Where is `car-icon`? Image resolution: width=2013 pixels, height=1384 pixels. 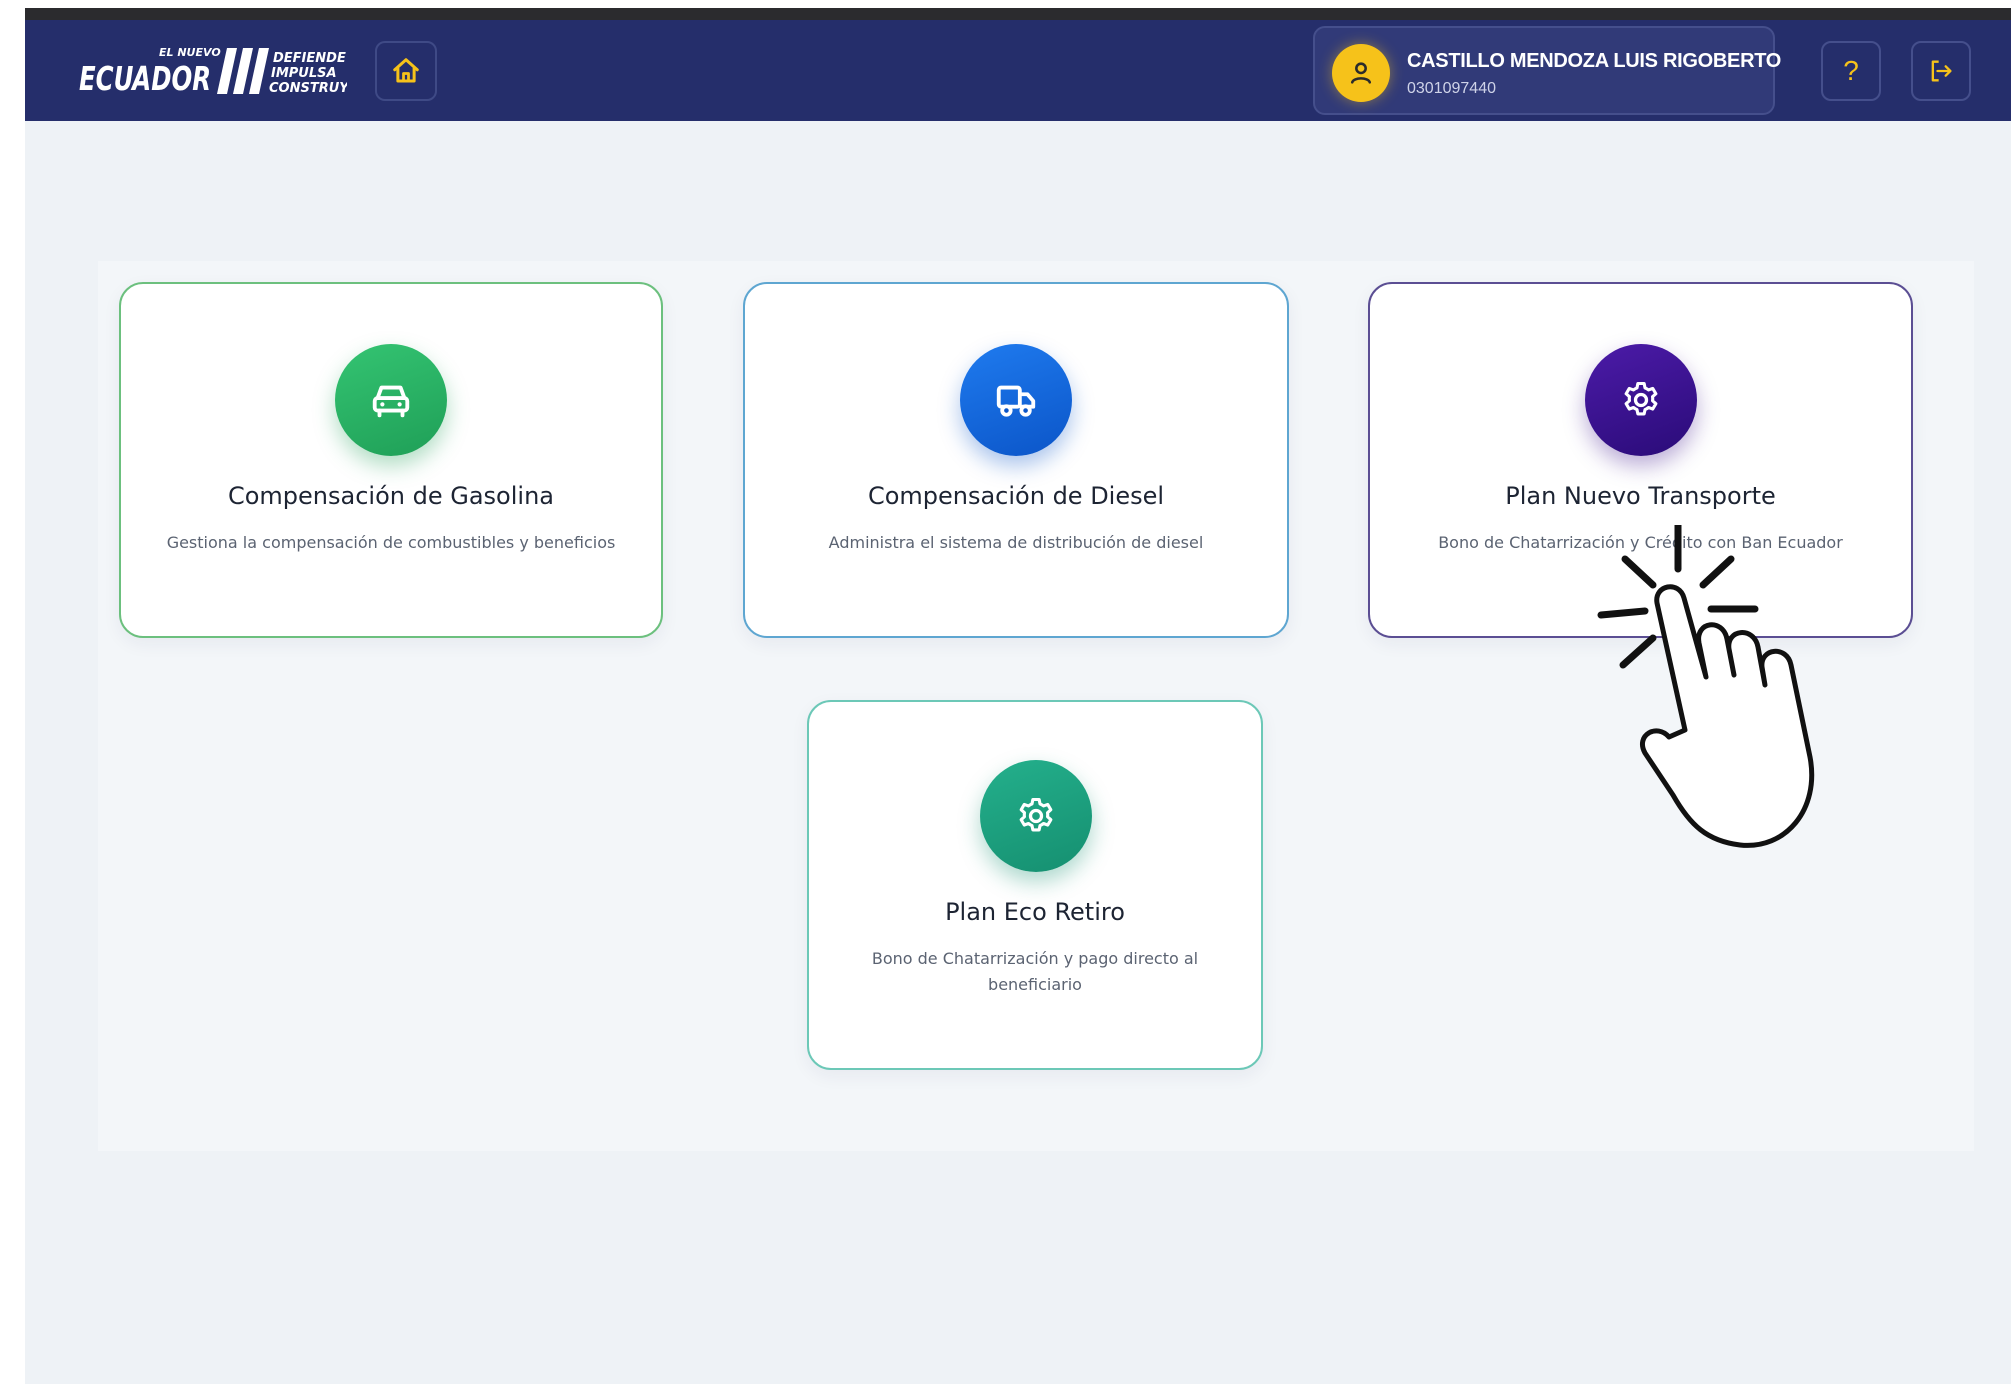
car-icon is located at coordinates (391, 401).